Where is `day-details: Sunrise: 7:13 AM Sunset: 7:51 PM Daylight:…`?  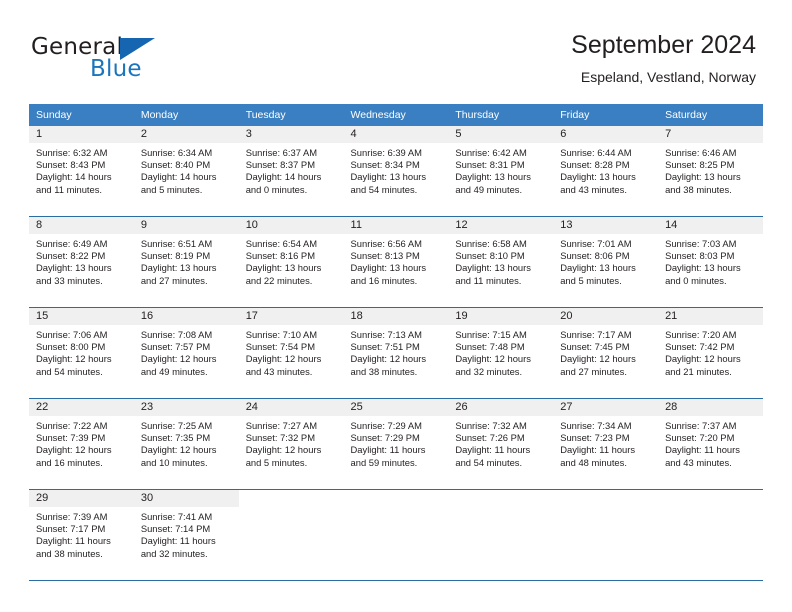
day-details: Sunrise: 7:13 AM Sunset: 7:51 PM Daylight:… is located at coordinates (396, 351).